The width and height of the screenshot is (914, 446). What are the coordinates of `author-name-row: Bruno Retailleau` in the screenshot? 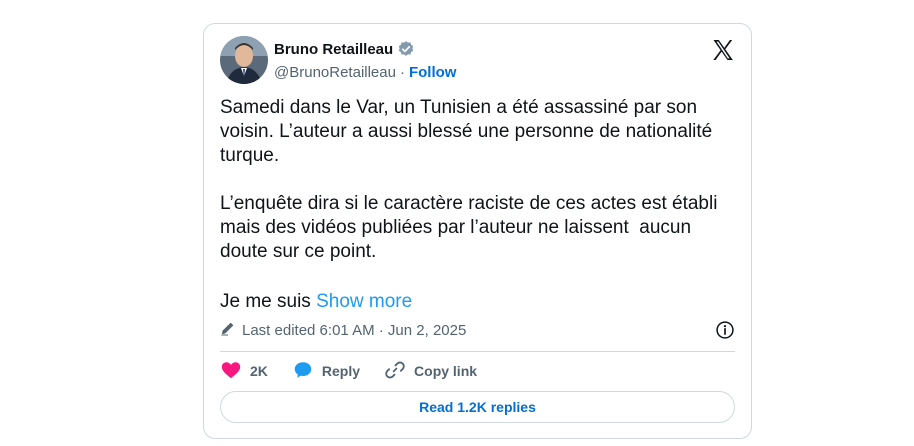 It's located at (344, 49).